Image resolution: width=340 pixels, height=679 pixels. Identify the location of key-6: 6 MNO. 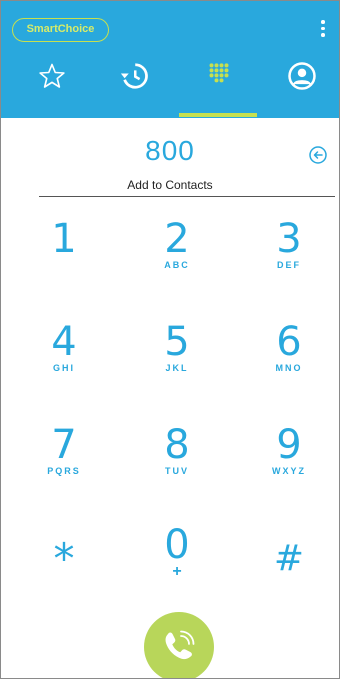
(289, 362).